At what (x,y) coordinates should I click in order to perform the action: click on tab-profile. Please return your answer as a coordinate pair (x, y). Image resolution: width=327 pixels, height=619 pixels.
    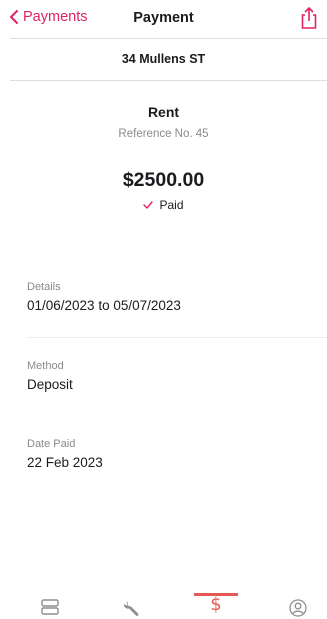
    Looking at the image, I should click on (298, 606).